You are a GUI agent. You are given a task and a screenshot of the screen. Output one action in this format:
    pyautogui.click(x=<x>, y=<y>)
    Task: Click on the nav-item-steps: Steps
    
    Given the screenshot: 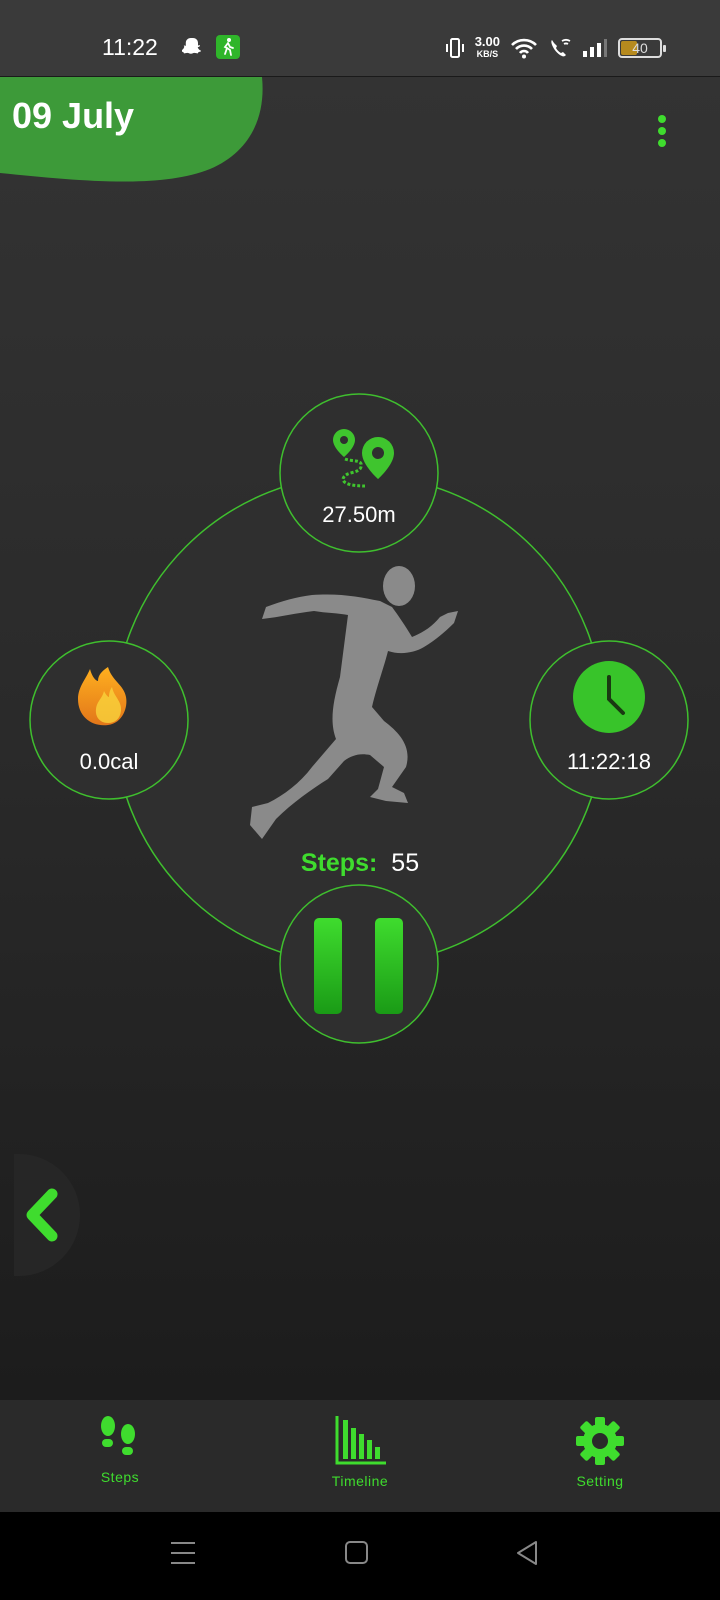 What is the action you would take?
    pyautogui.click(x=120, y=1456)
    